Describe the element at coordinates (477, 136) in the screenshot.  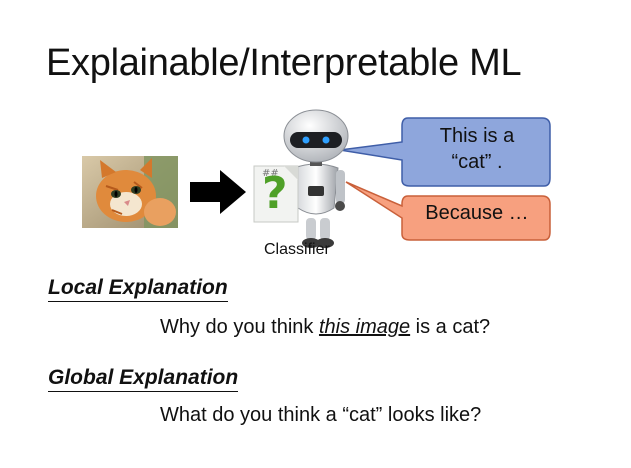
I see `answer-line-1: This is a` at that location.